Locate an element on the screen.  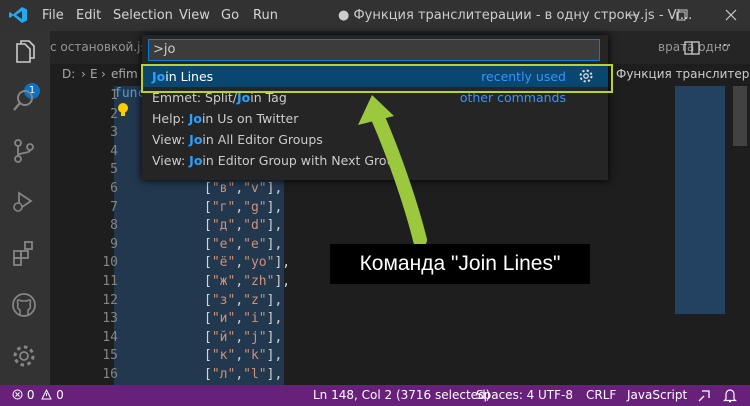
vertical-scrollbar is located at coordinates (740, 235).